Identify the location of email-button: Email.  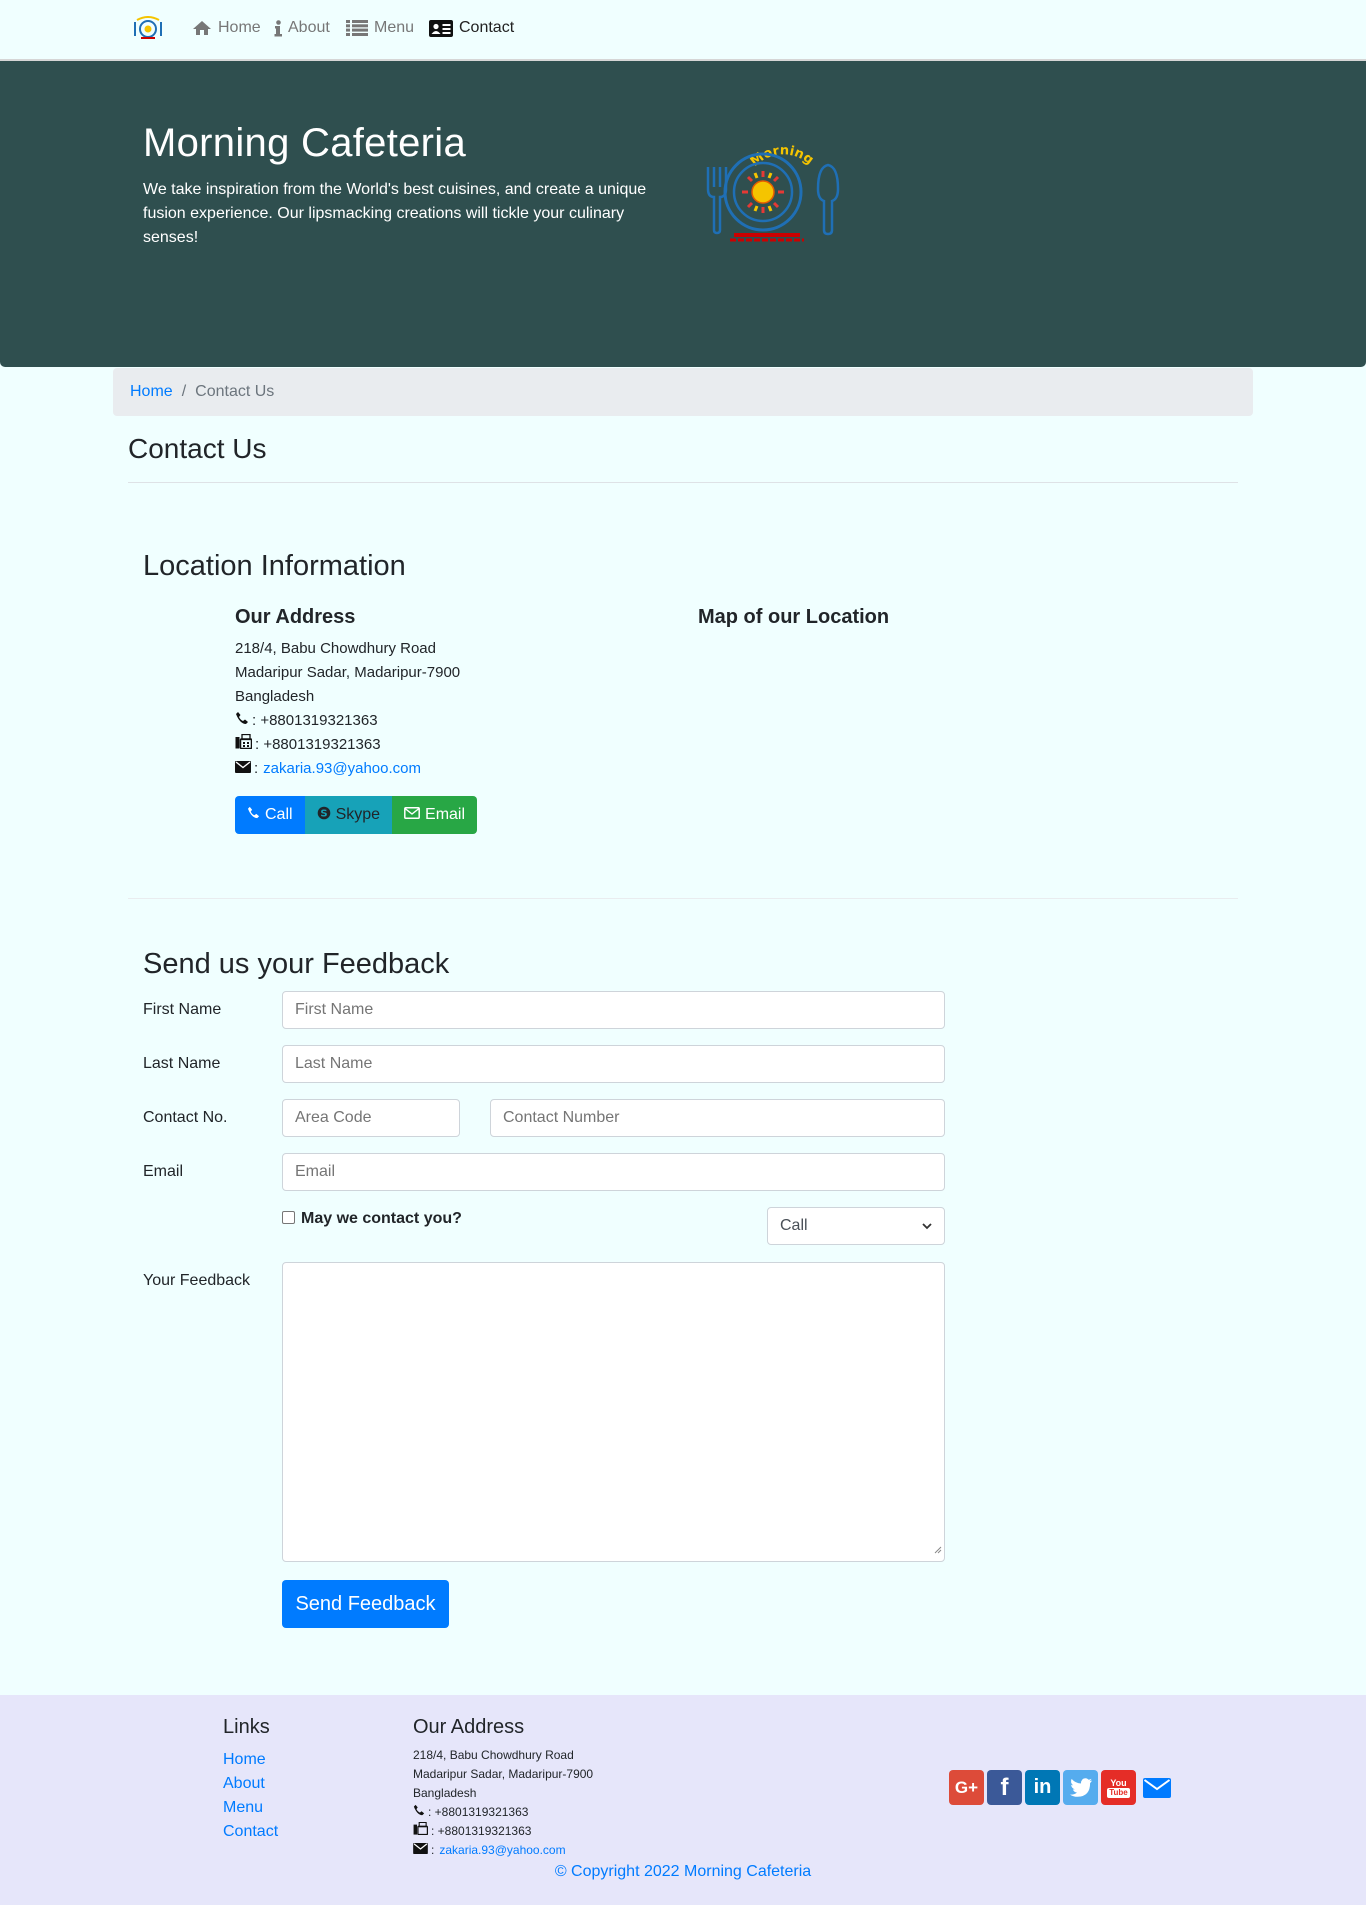
(435, 815).